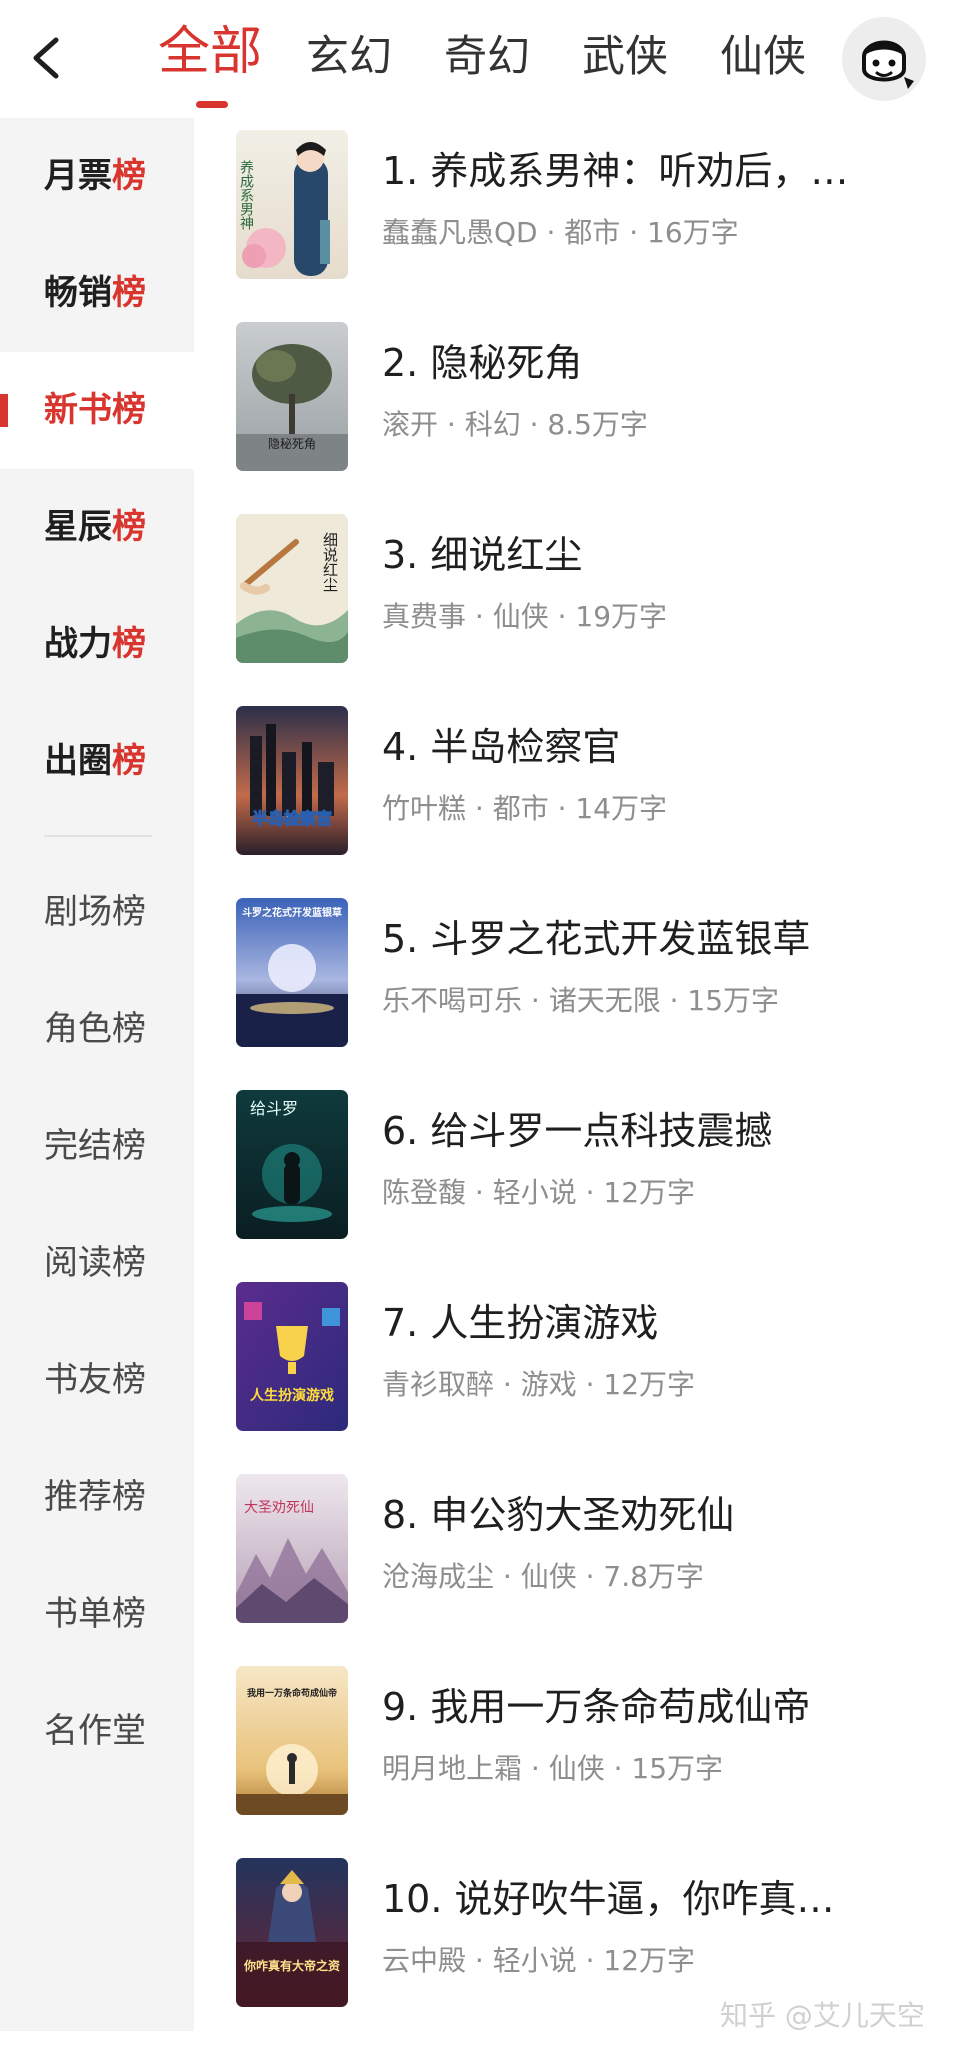 The image size is (960, 2050). I want to click on book-item: 细说红尘 3. 细说红尘 真费事 · 仙侠 · 19万字, so click(577, 610).